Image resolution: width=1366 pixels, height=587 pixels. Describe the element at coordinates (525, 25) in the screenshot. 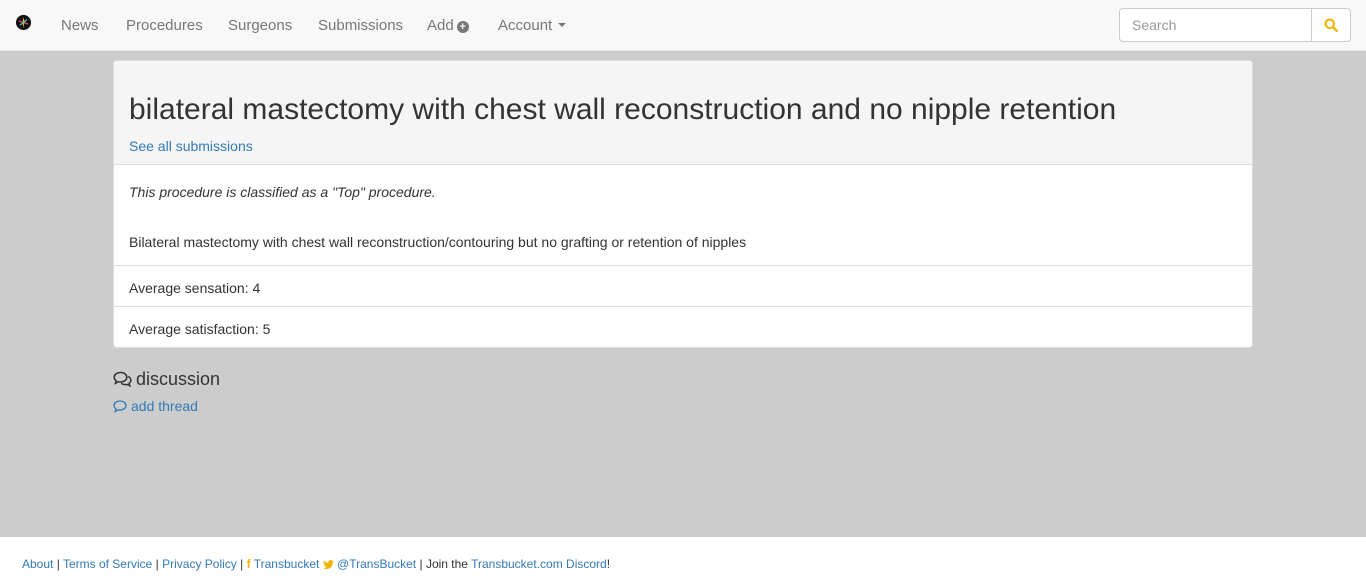

I see `nav-account-label: Account` at that location.